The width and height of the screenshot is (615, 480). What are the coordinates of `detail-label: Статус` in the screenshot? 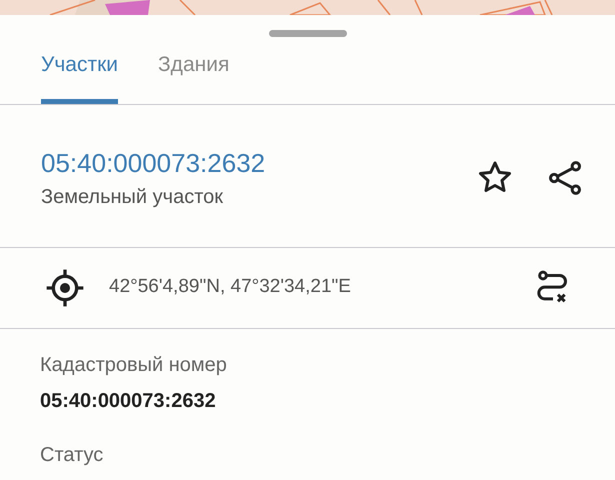 It's located at (72, 454).